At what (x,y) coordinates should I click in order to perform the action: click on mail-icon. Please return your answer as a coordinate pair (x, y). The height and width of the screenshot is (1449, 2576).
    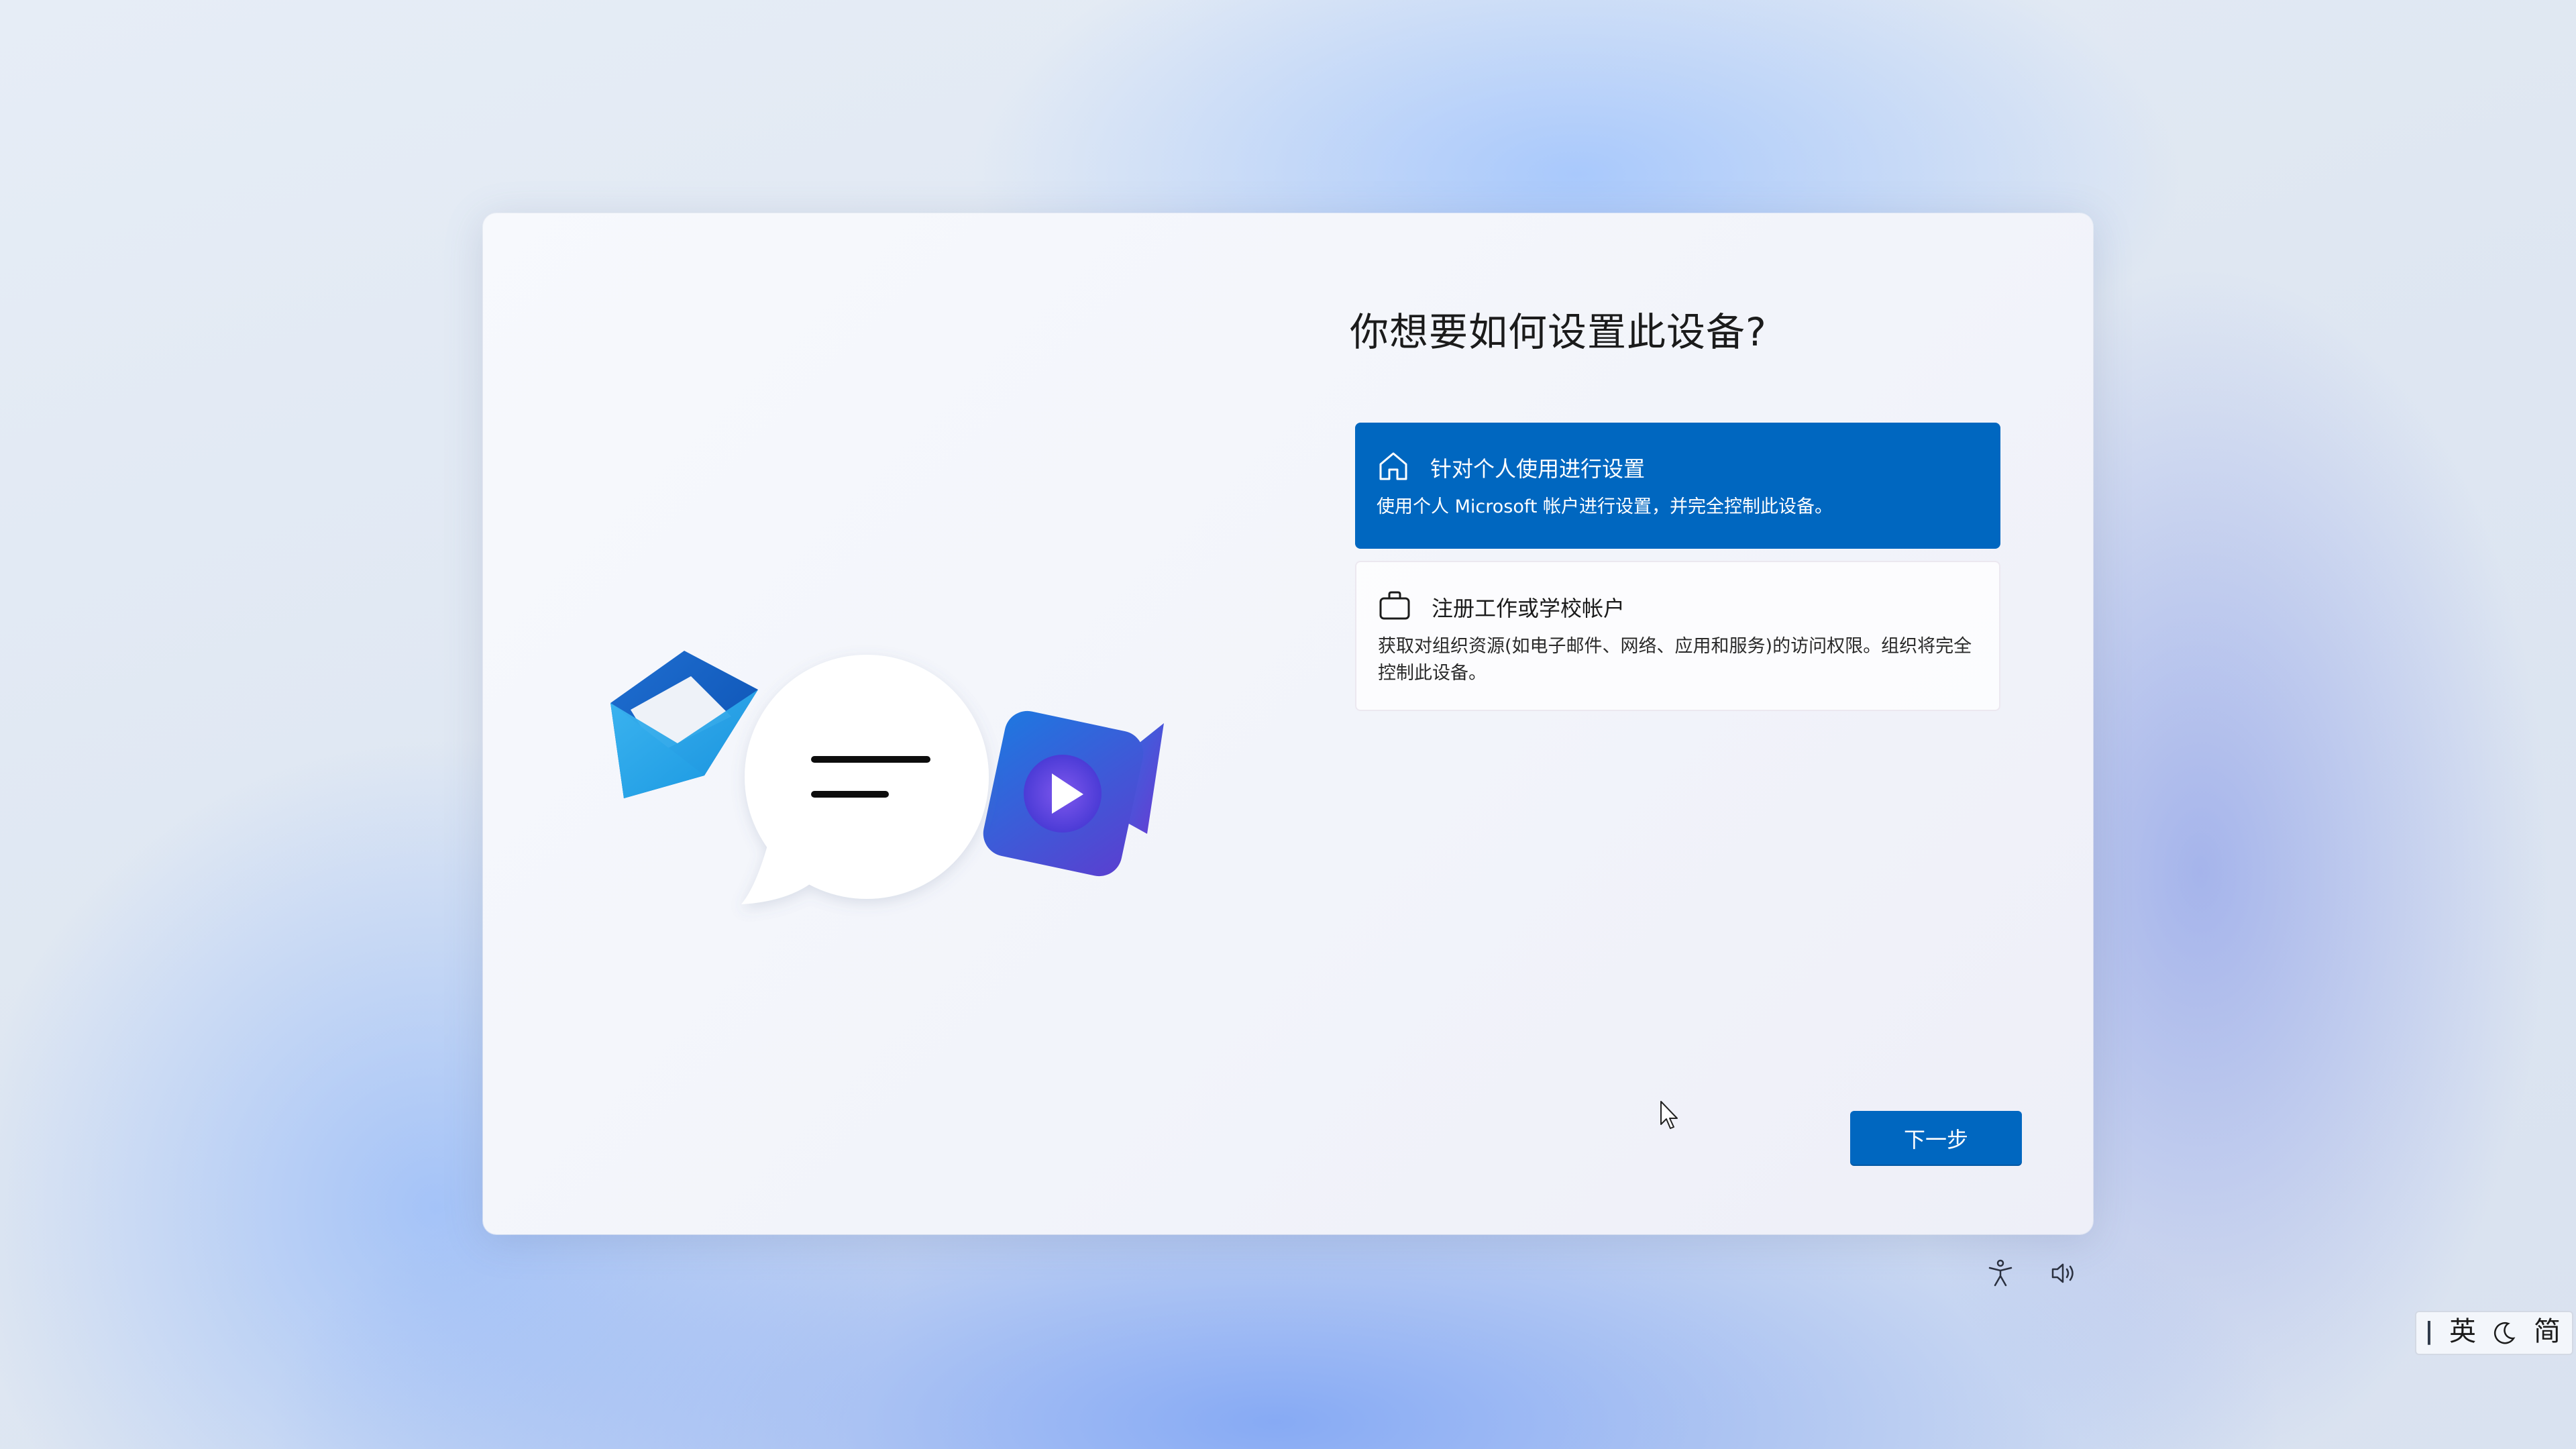
    Looking at the image, I should click on (684, 724).